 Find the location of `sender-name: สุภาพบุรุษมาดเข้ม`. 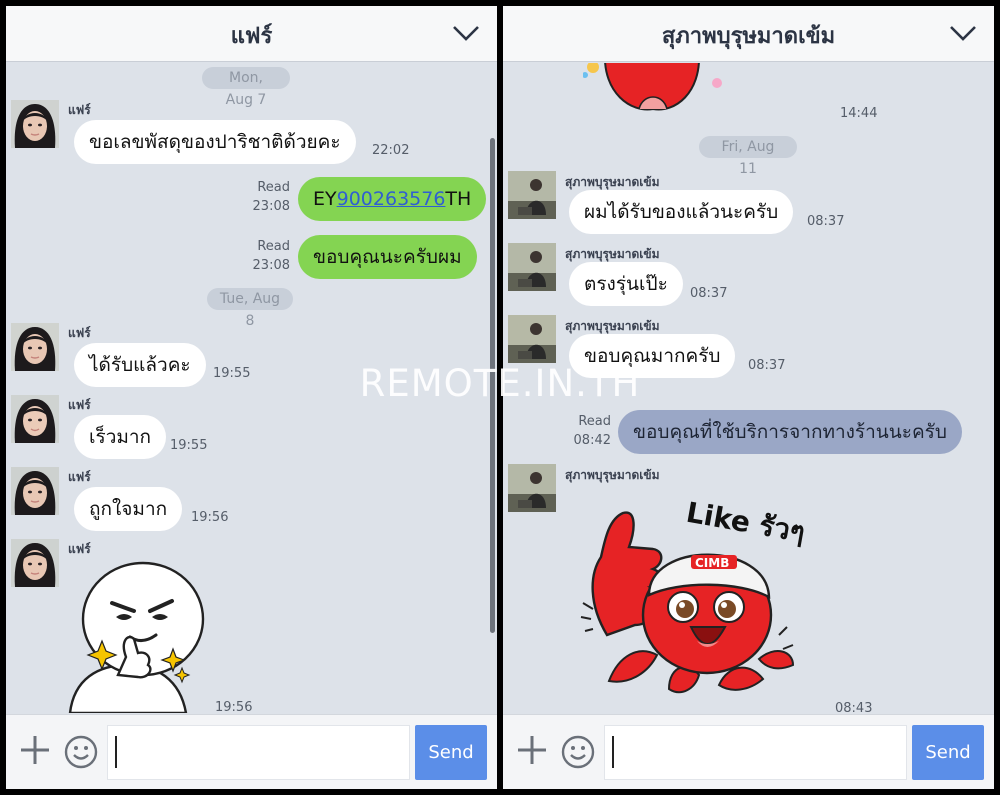

sender-name: สุภาพบุรุษมาดเข้ม is located at coordinates (612, 475).